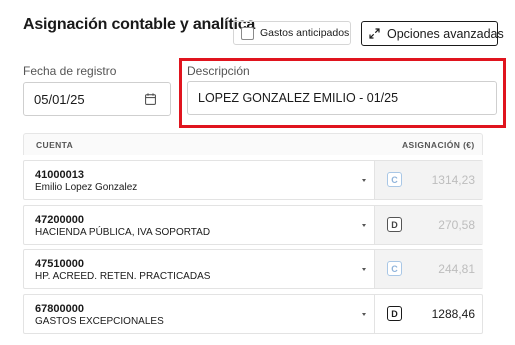  Describe the element at coordinates (123, 232) in the screenshot. I see `account-name: HACIENDA PÚBLICA, IVA SOPORTAD` at that location.